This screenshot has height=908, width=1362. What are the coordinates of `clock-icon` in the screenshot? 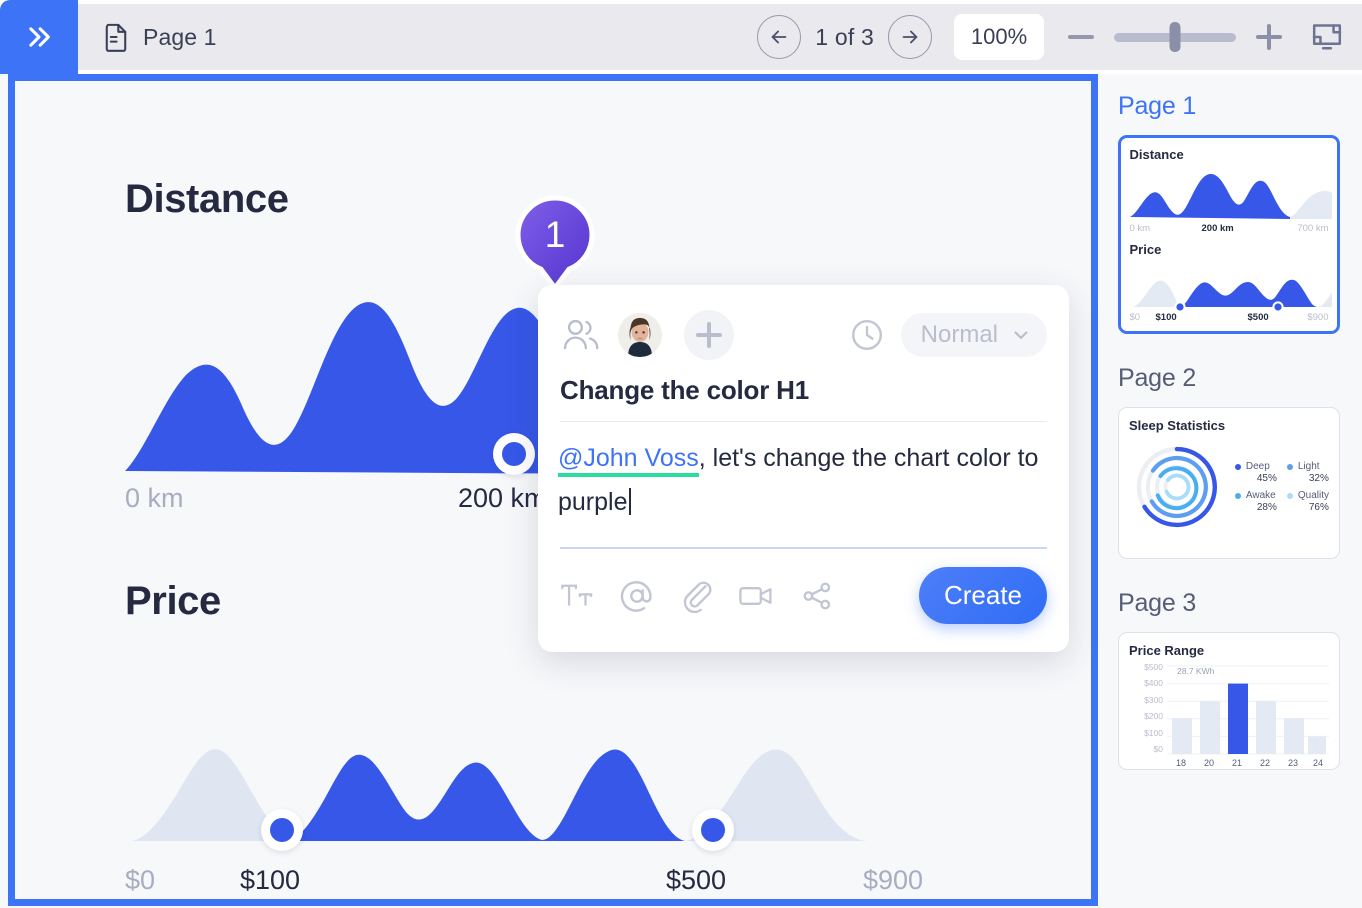 It's located at (867, 335).